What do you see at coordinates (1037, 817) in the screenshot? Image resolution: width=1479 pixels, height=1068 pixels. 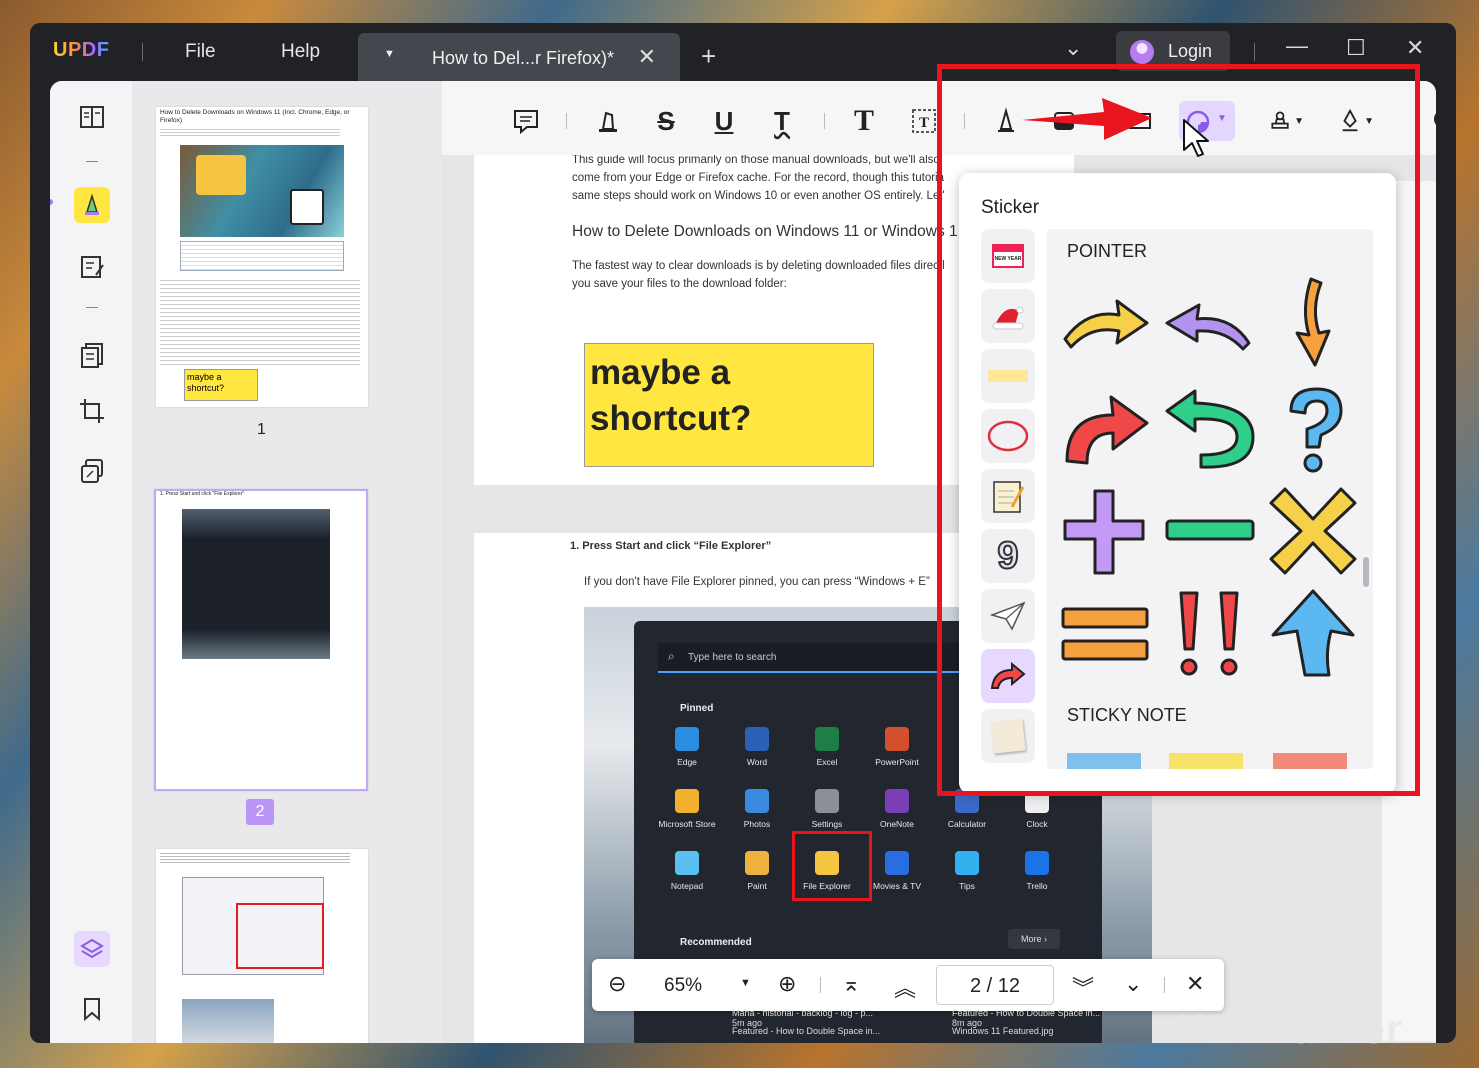 I see `app-tile: Clock` at bounding box center [1037, 817].